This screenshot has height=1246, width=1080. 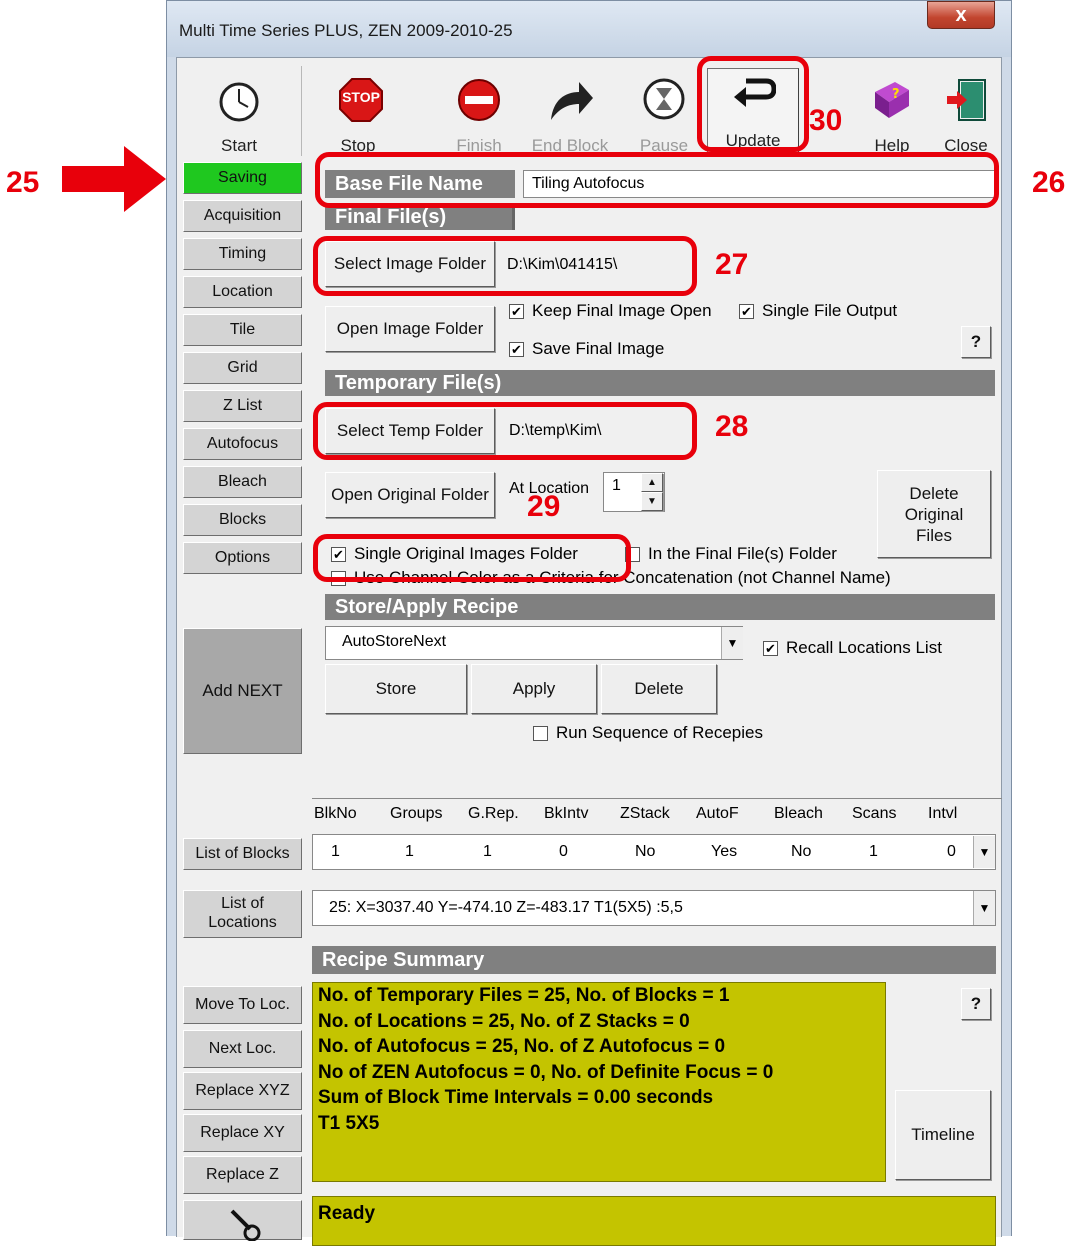 I want to click on redo-arrow-icon, so click(x=572, y=101).